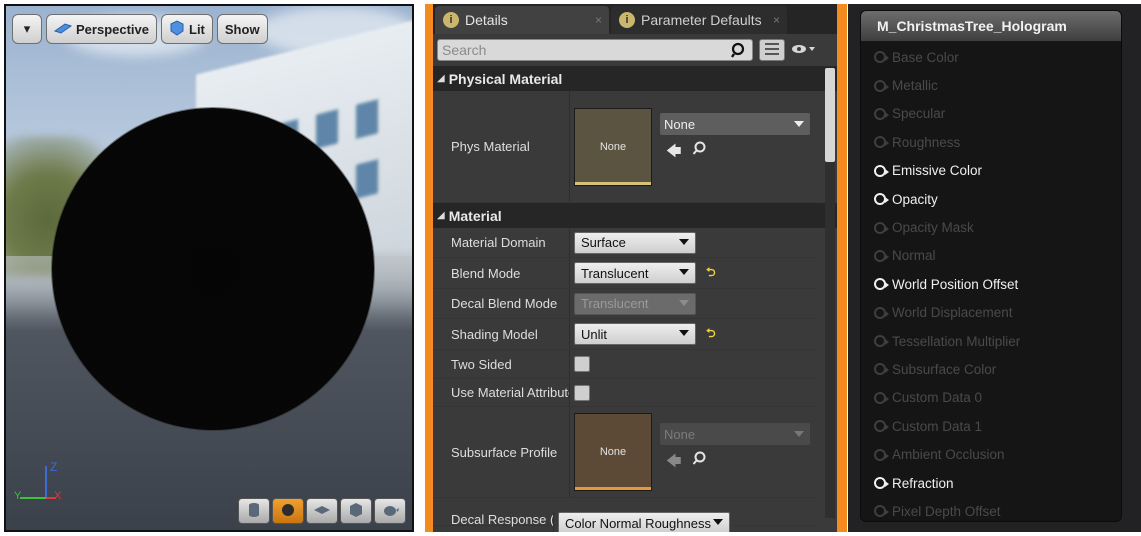 The width and height of the screenshot is (1141, 536). I want to click on subsurface-profile-label: Subsurface Profile, so click(504, 452).